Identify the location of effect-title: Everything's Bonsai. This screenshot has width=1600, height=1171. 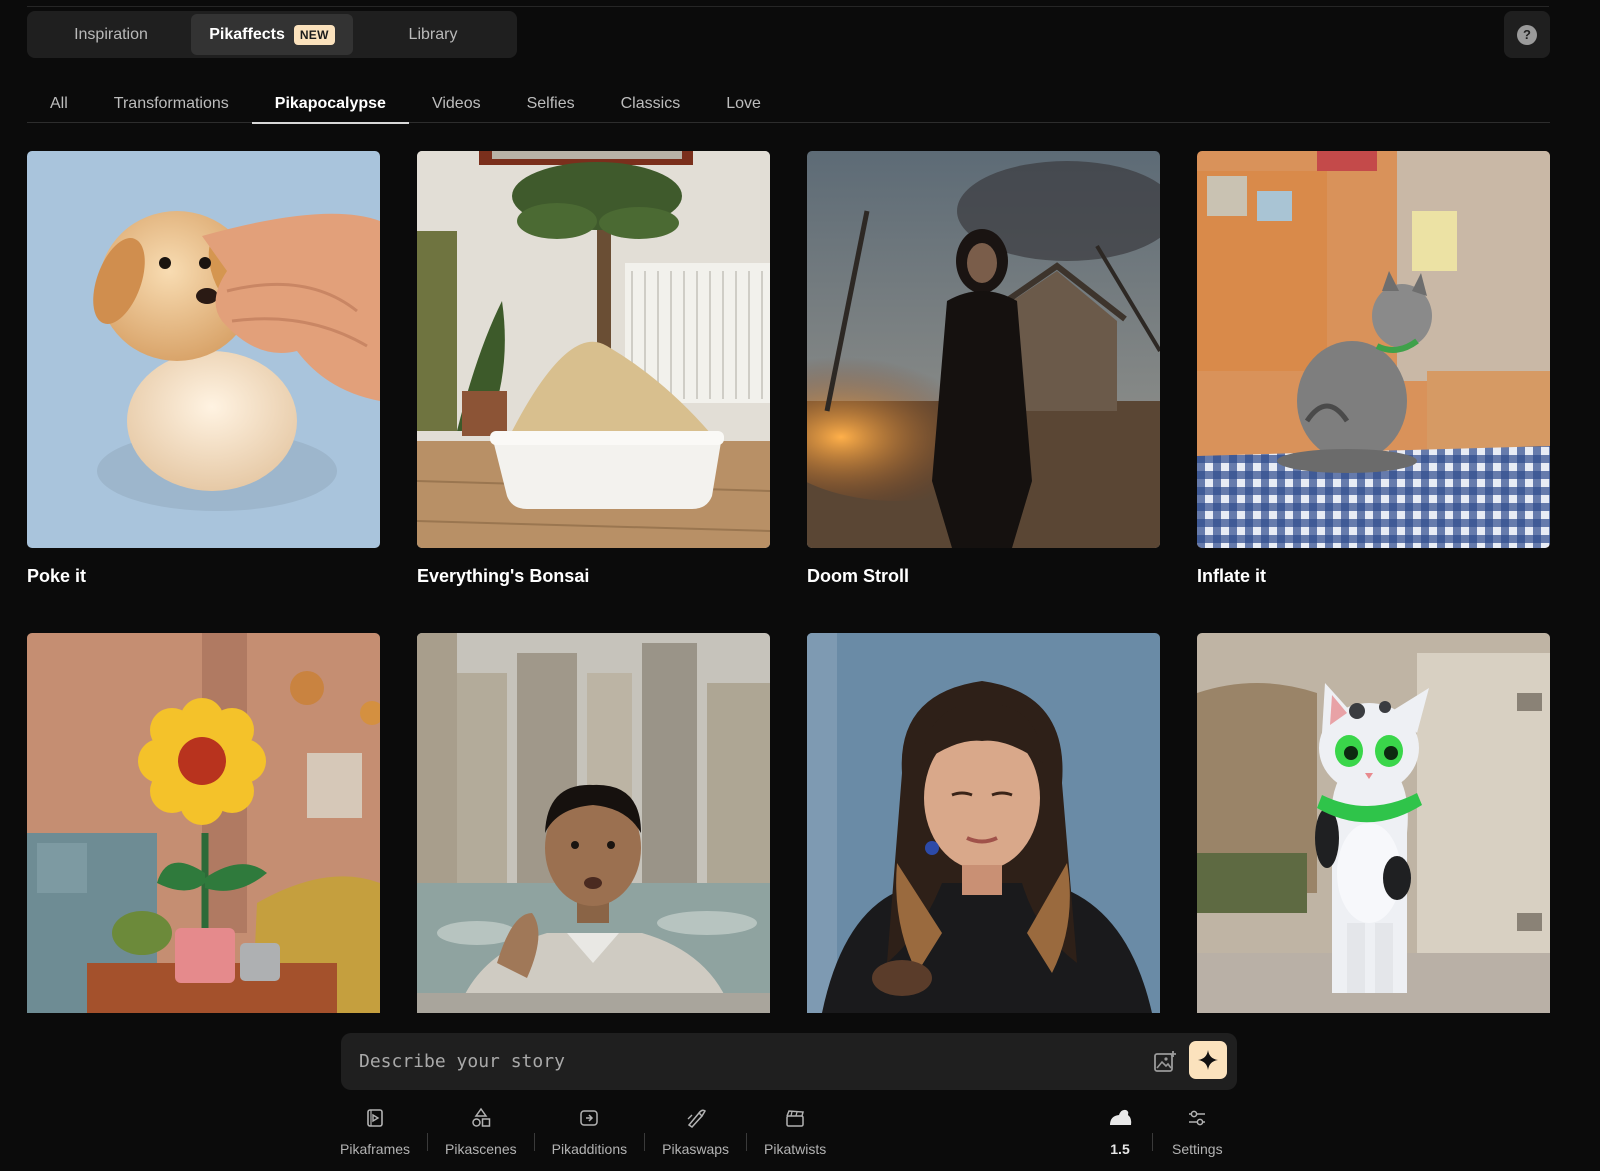
(503, 576).